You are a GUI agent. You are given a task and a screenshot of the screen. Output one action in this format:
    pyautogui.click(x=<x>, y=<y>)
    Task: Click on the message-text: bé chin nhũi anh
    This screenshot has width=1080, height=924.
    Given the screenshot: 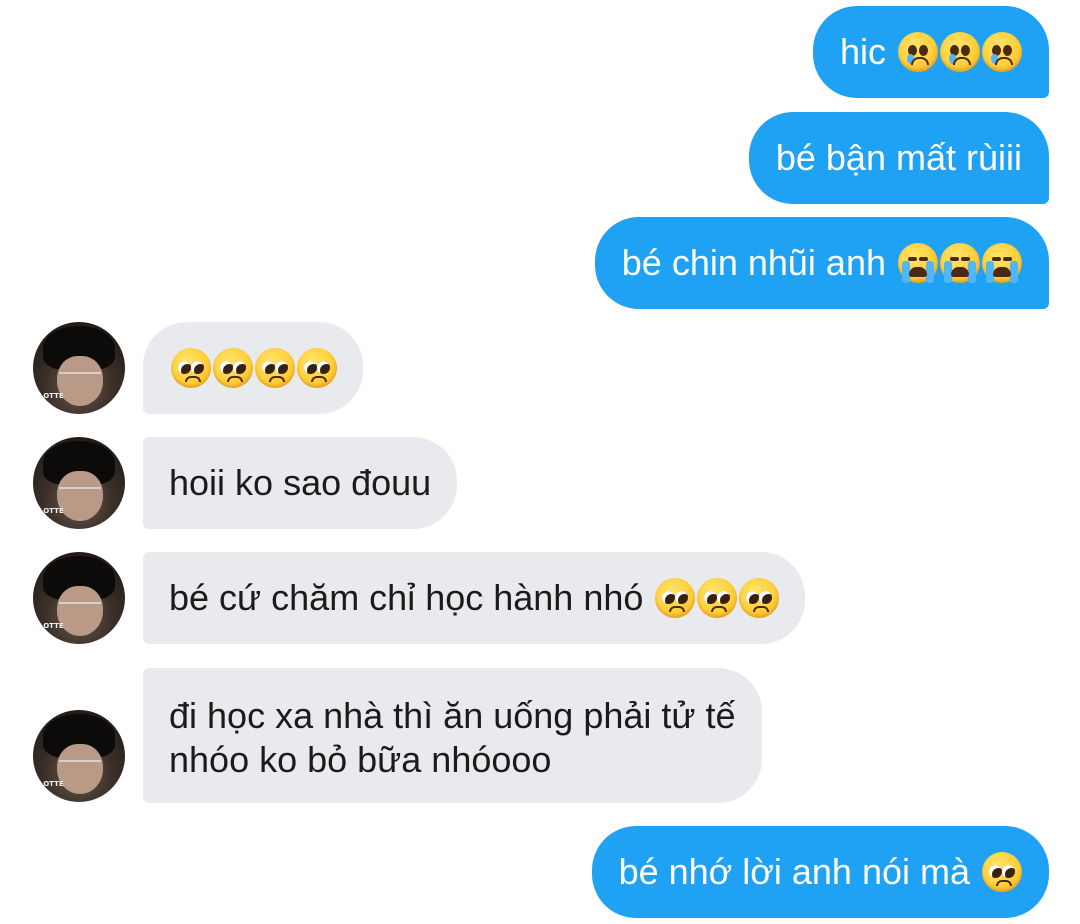 What is the action you would take?
    pyautogui.click(x=753, y=262)
    